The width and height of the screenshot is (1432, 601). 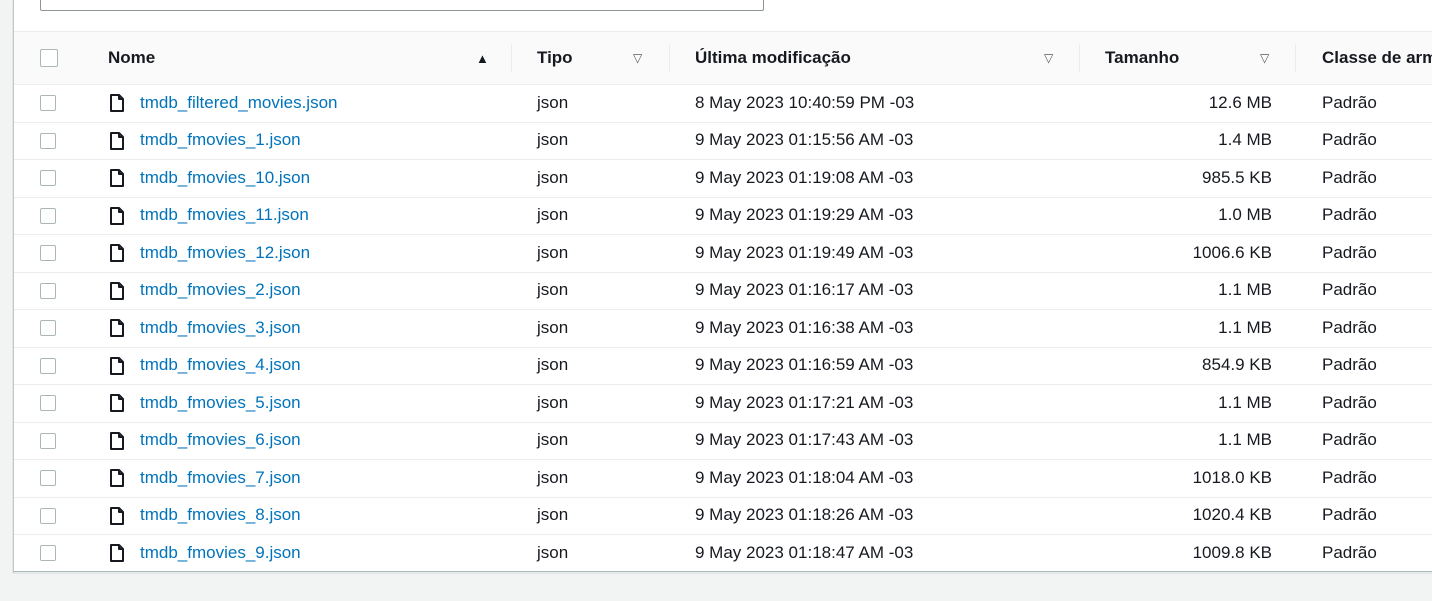 I want to click on object-last-modified: 8 May 2023 10:40:59 PM -03, so click(x=805, y=102).